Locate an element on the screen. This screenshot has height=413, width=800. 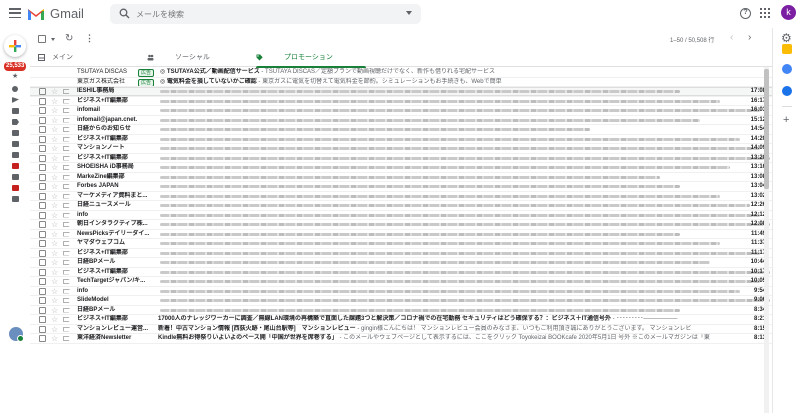
scrollbar-thumb is located at coordinates (766, 129).